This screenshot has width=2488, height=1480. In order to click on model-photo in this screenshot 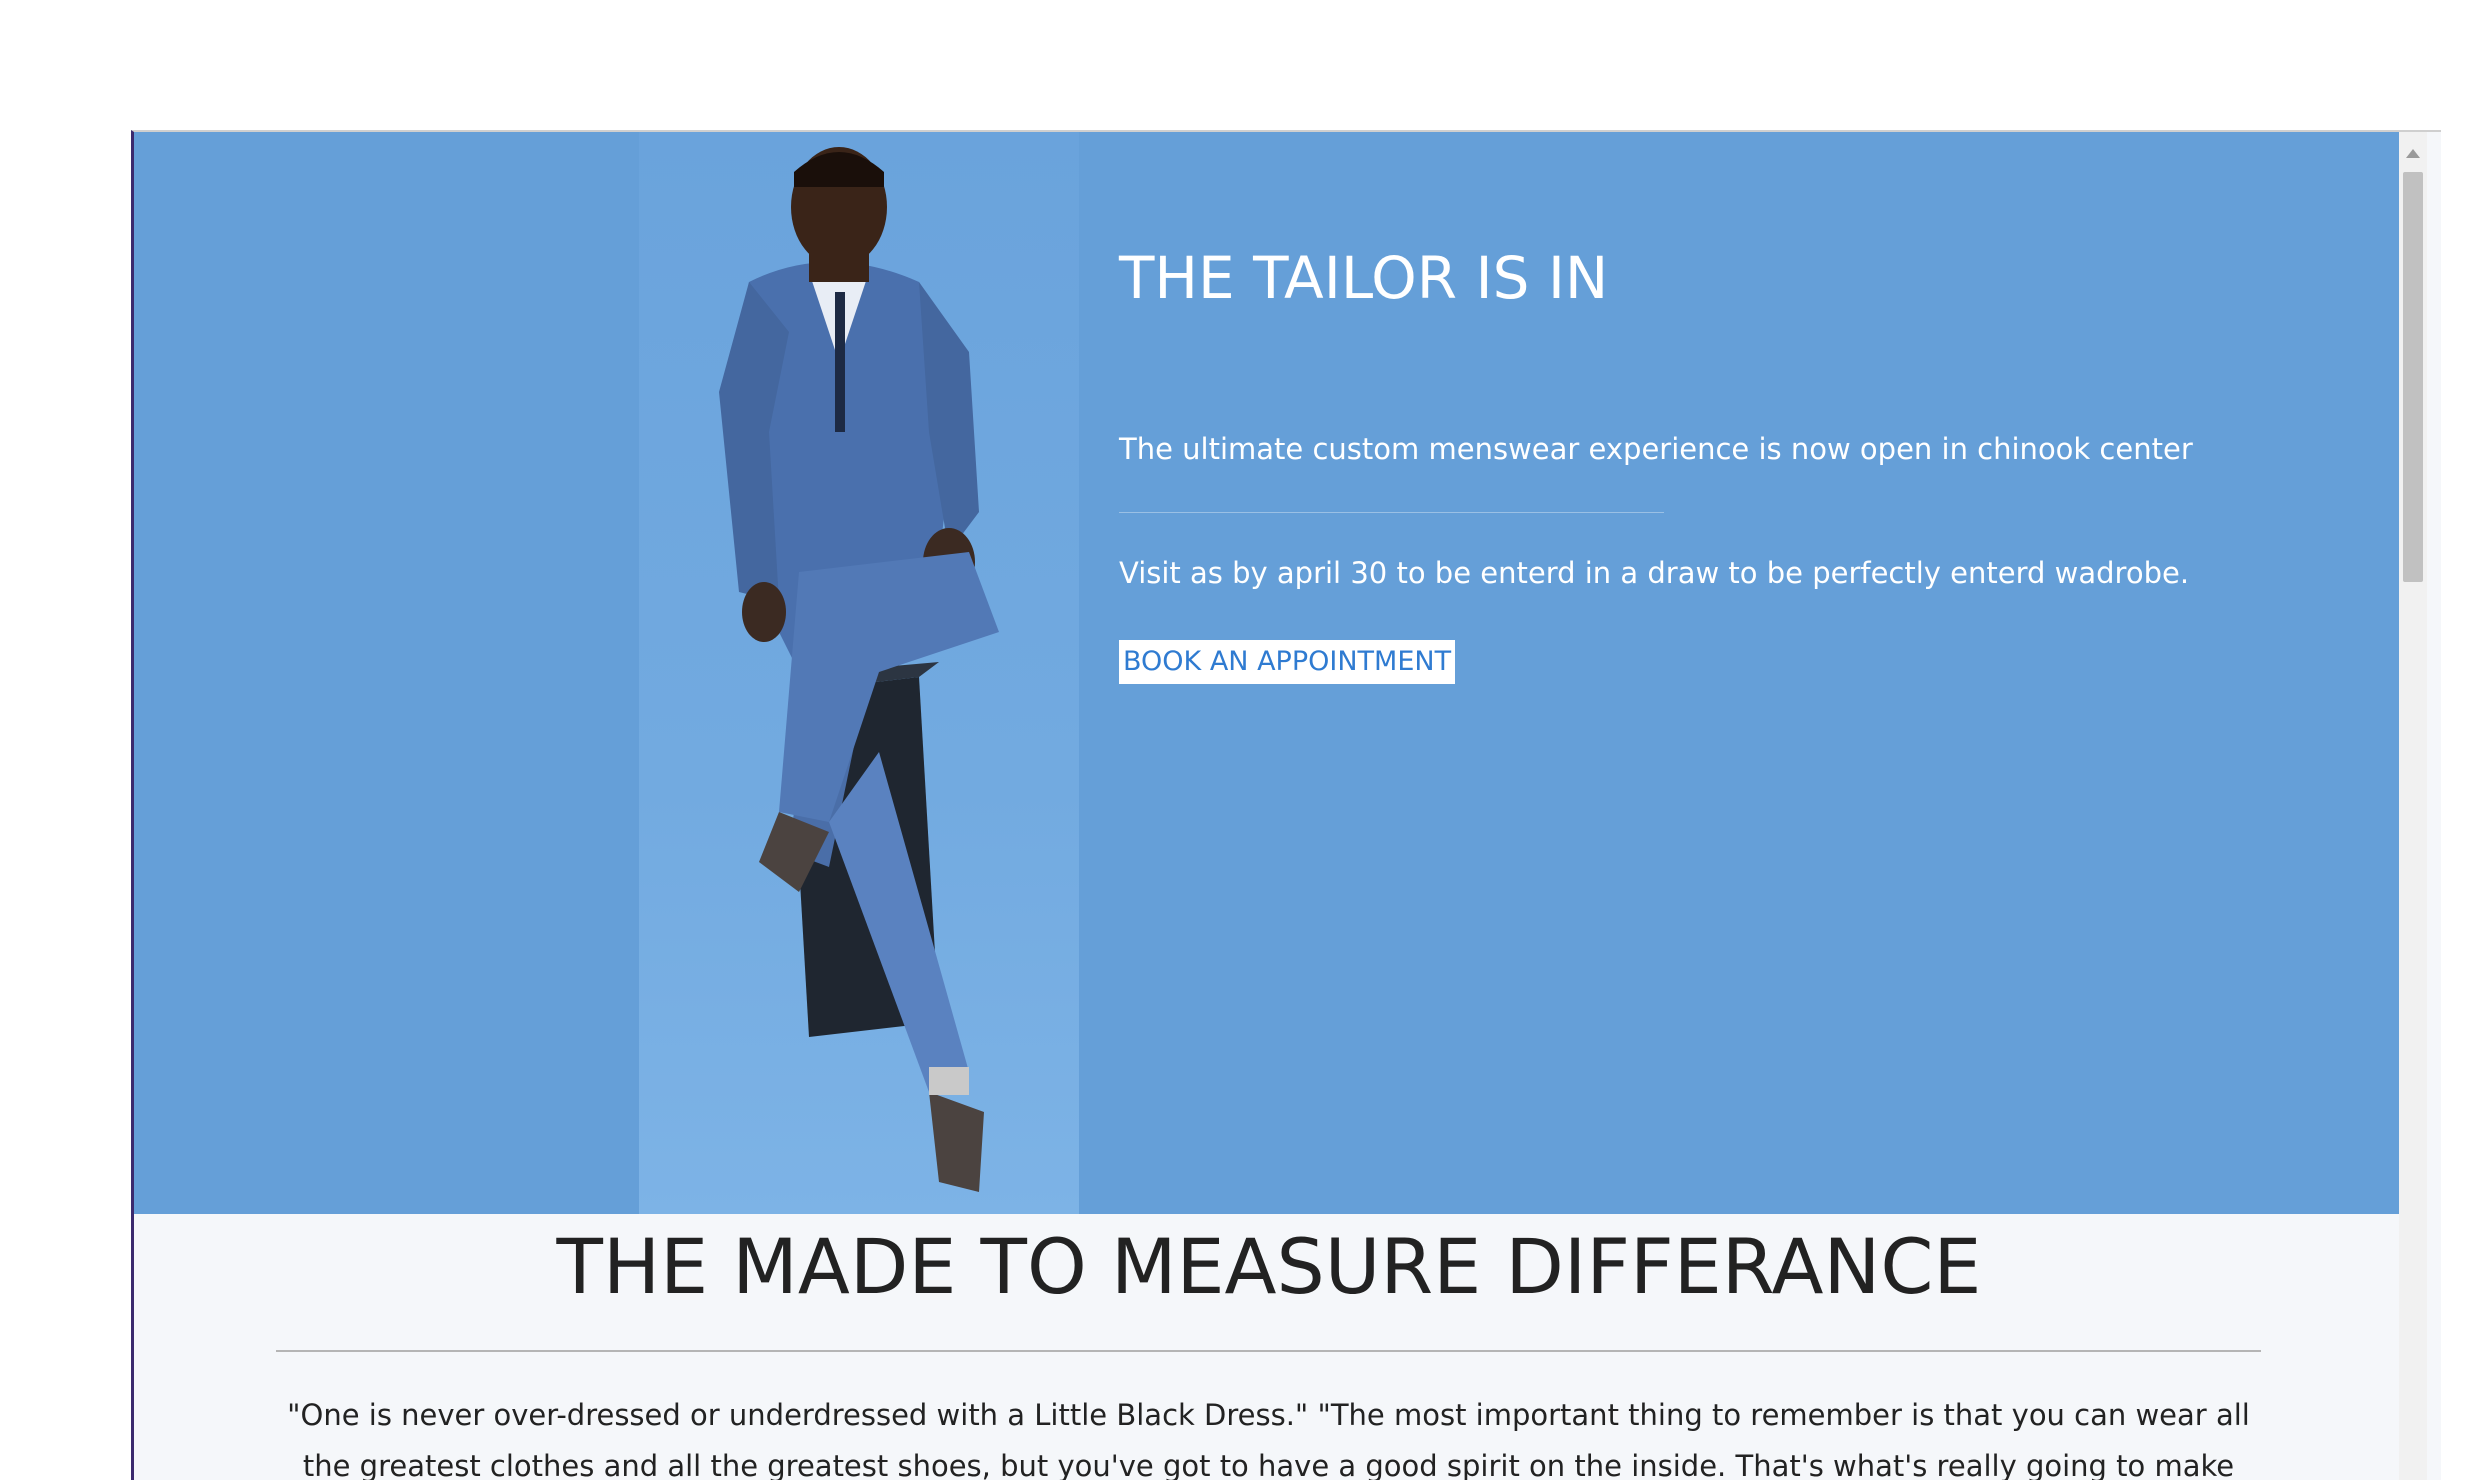, I will do `click(859, 673)`.